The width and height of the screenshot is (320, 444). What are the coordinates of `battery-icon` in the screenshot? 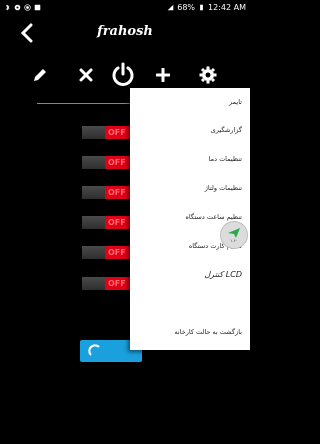 It's located at (201, 7).